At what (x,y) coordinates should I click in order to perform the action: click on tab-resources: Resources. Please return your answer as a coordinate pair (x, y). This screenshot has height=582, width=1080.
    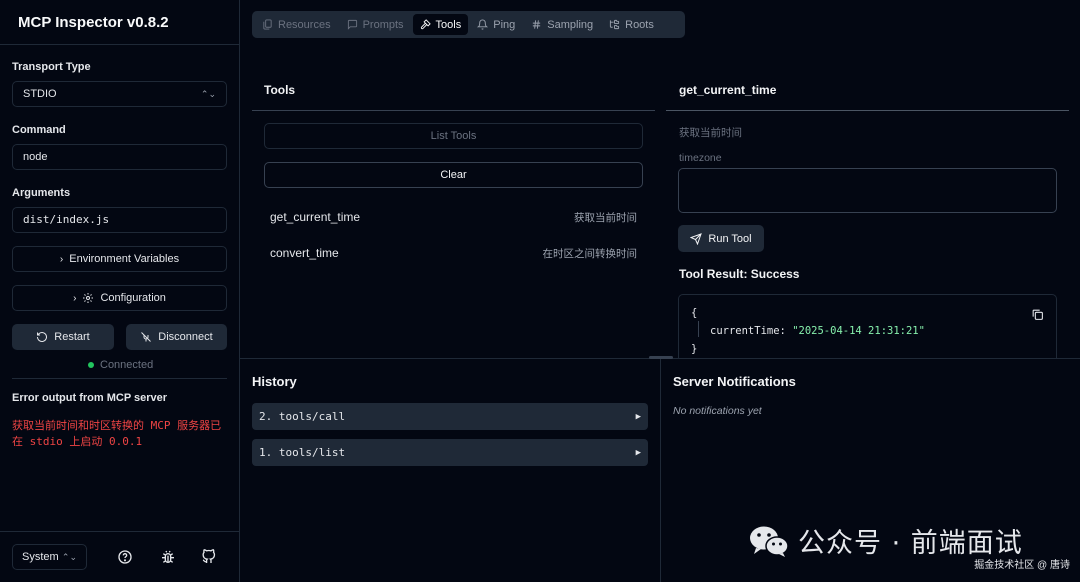
    Looking at the image, I should click on (296, 24).